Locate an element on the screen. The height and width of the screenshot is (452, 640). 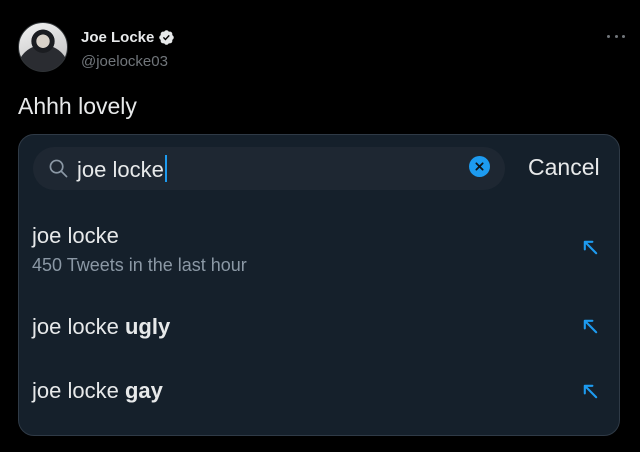
suggestion-text: joe locke gay is located at coordinates (97, 391).